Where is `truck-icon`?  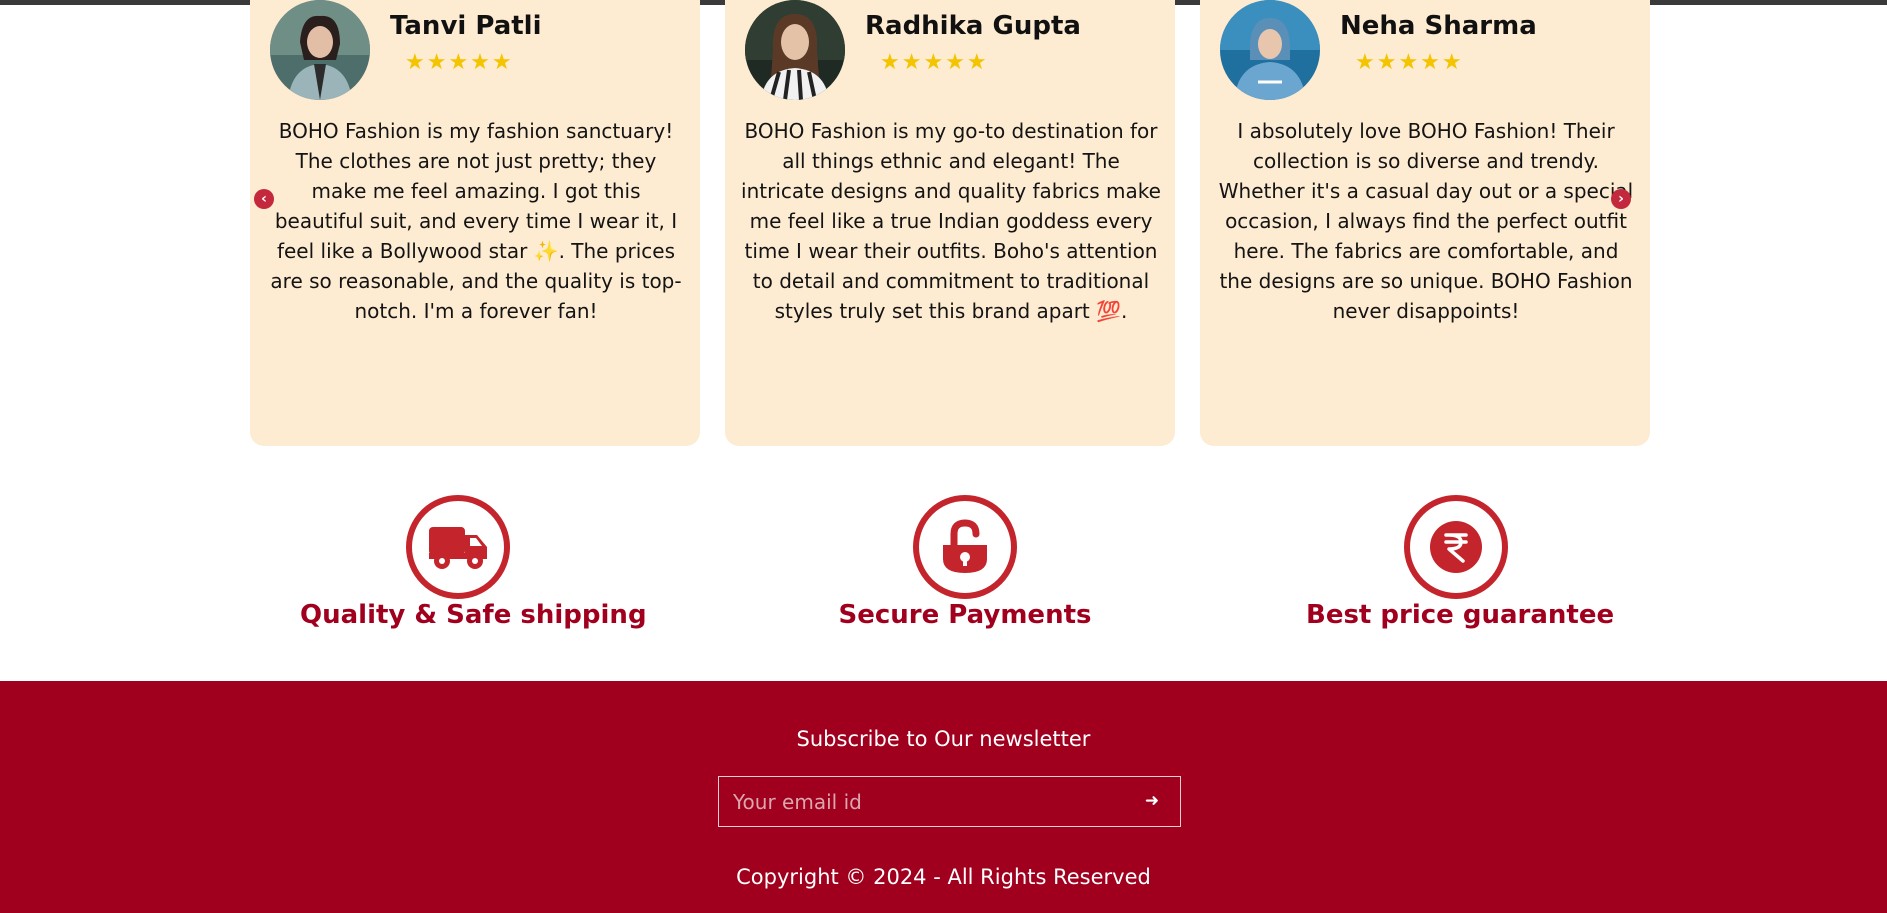 truck-icon is located at coordinates (457, 547).